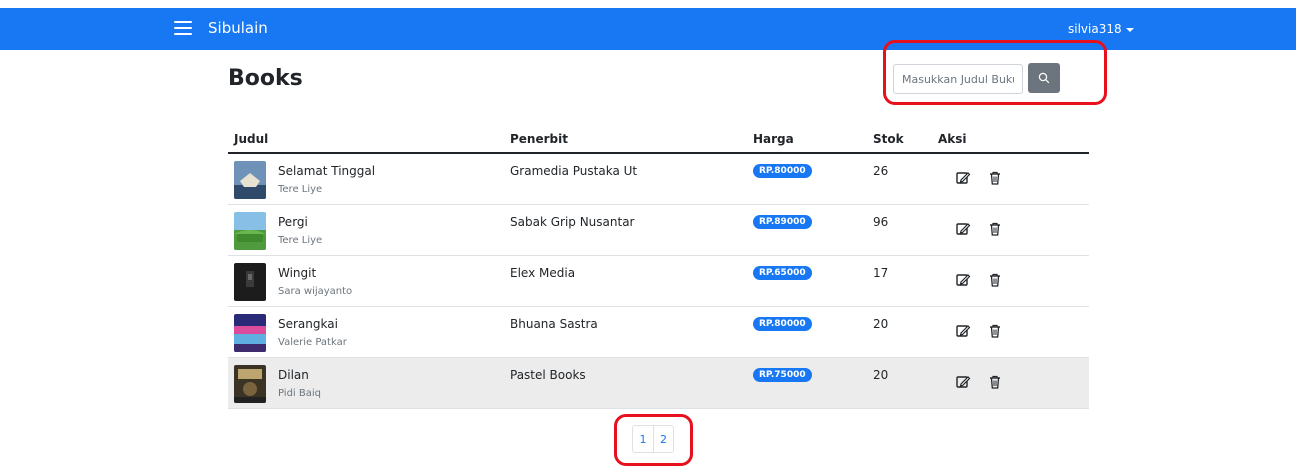 Image resolution: width=1296 pixels, height=466 pixels. I want to click on book-author: Pidi Baiq, so click(300, 393).